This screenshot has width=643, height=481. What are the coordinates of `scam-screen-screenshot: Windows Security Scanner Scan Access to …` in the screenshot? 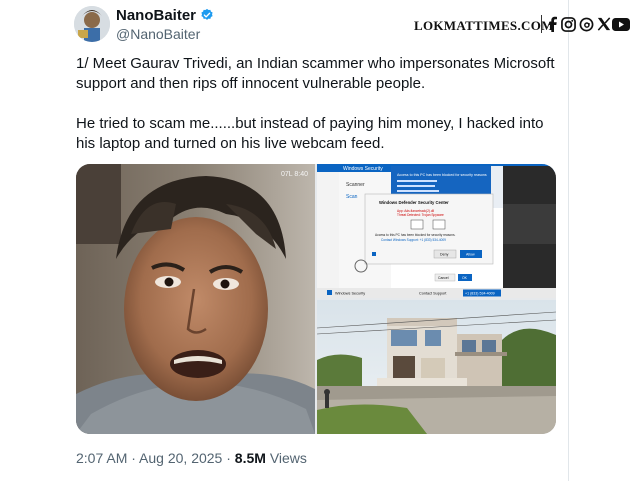 It's located at (436, 231).